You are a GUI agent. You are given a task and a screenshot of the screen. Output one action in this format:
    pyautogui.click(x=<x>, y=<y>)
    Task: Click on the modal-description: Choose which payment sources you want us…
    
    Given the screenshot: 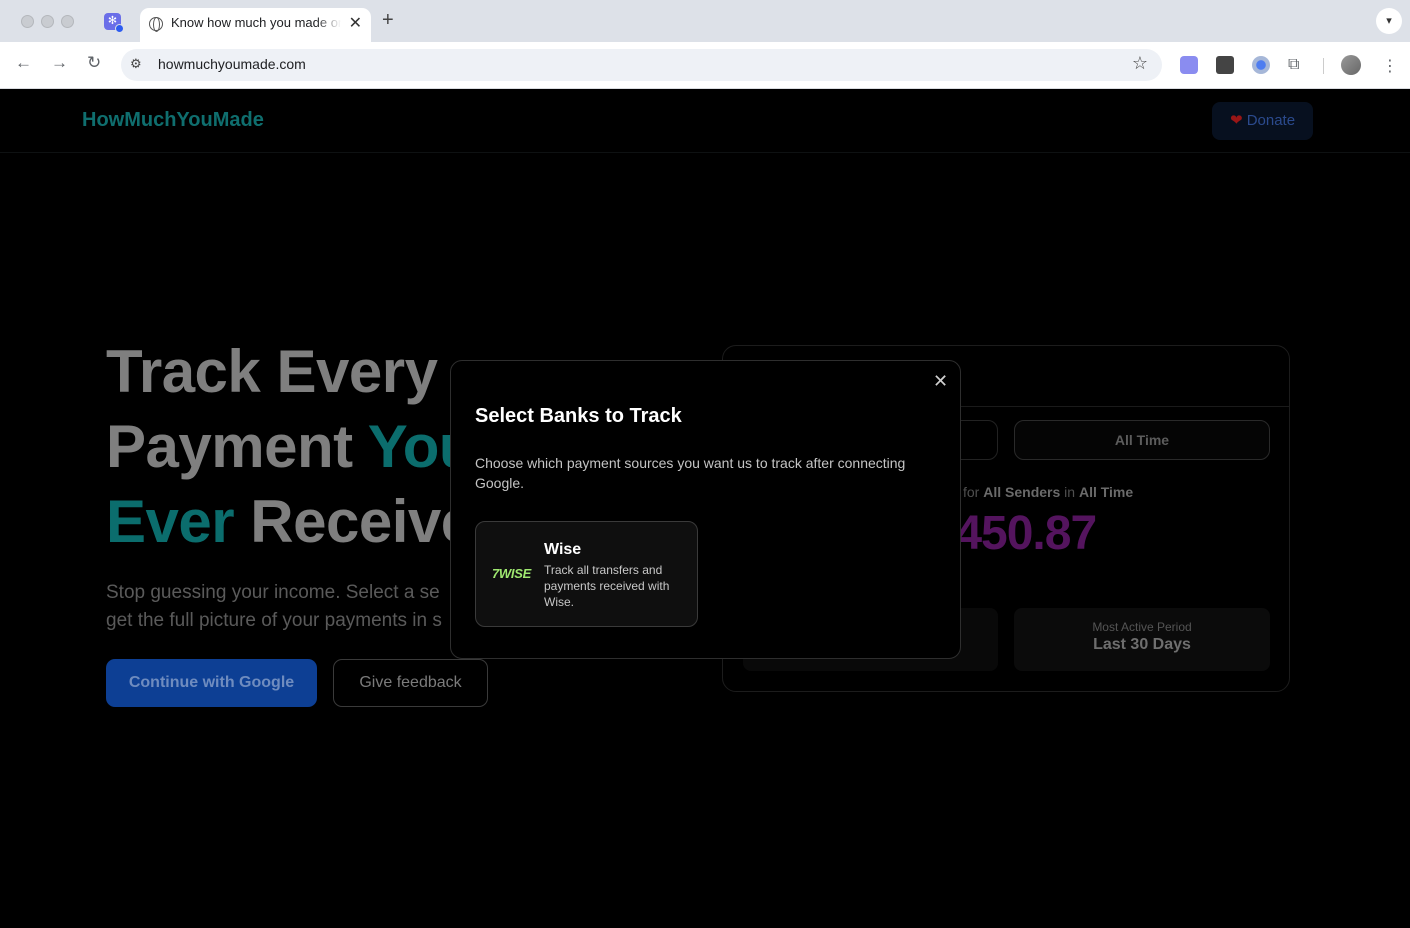 What is the action you would take?
    pyautogui.click(x=690, y=473)
    